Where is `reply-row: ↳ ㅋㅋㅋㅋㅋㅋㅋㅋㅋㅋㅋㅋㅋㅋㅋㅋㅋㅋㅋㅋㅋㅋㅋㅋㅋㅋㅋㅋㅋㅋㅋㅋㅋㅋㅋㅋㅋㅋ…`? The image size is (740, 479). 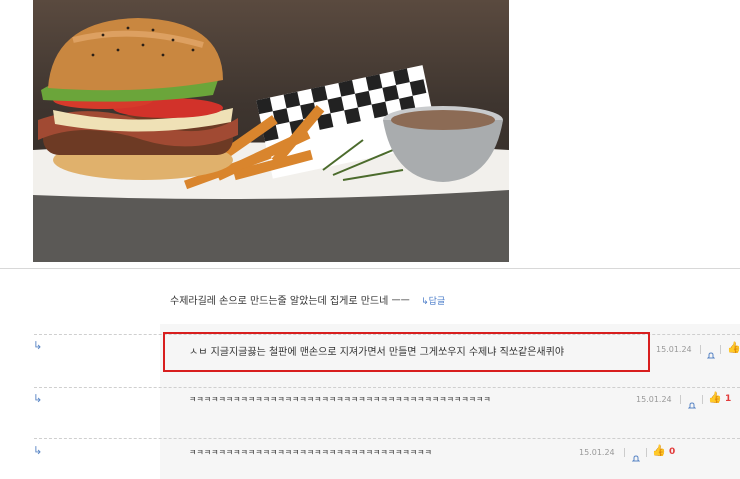
reply-row: ↳ ㅋㅋㅋㅋㅋㅋㅋㅋㅋㅋㅋㅋㅋㅋㅋㅋㅋㅋㅋㅋㅋㅋㅋㅋㅋㅋㅋㅋㅋㅋㅋㅋㅋㅋㅋㅋㅋㅋ… is located at coordinates (370, 410).